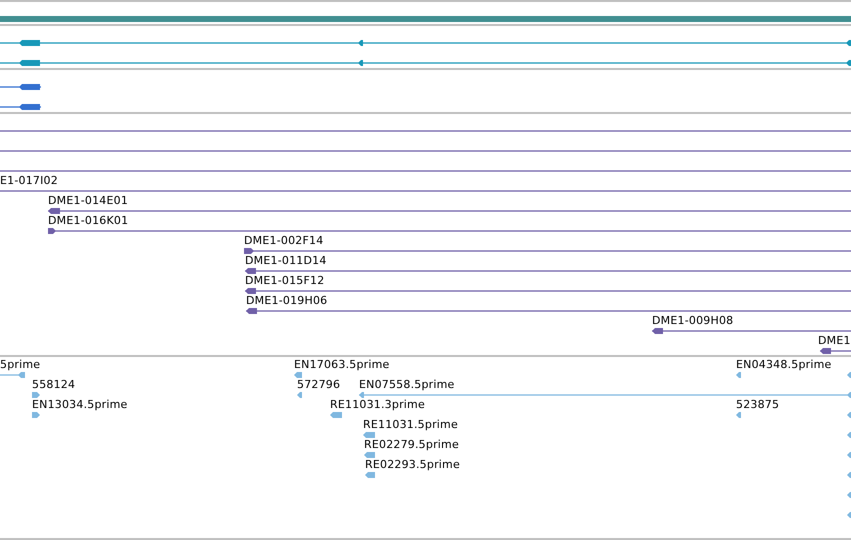  I want to click on feature-label: DME1-009H08, so click(693, 320).